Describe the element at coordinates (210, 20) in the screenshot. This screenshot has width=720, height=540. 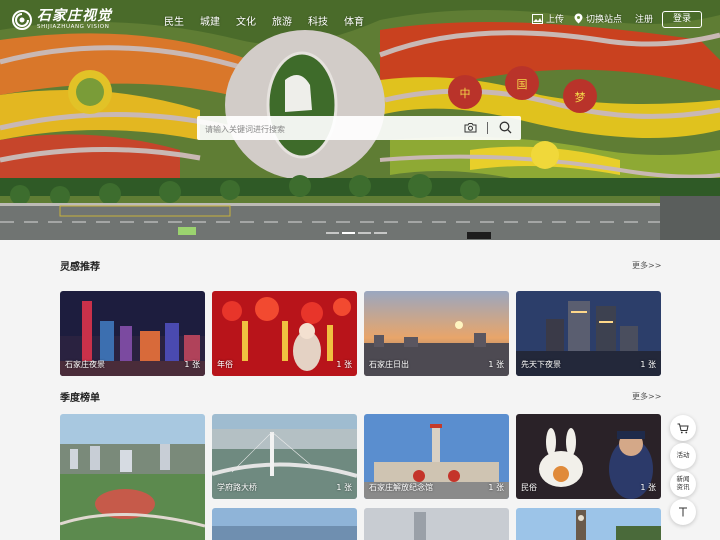
I see `nav-item-chengjian: 城建` at that location.